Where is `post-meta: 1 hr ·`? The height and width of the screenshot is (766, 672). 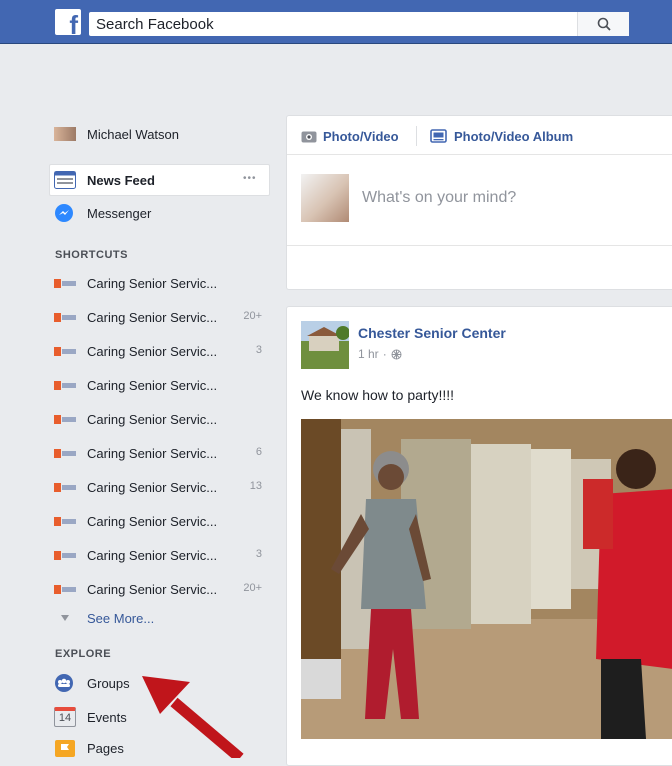
post-meta: 1 hr · is located at coordinates (380, 354).